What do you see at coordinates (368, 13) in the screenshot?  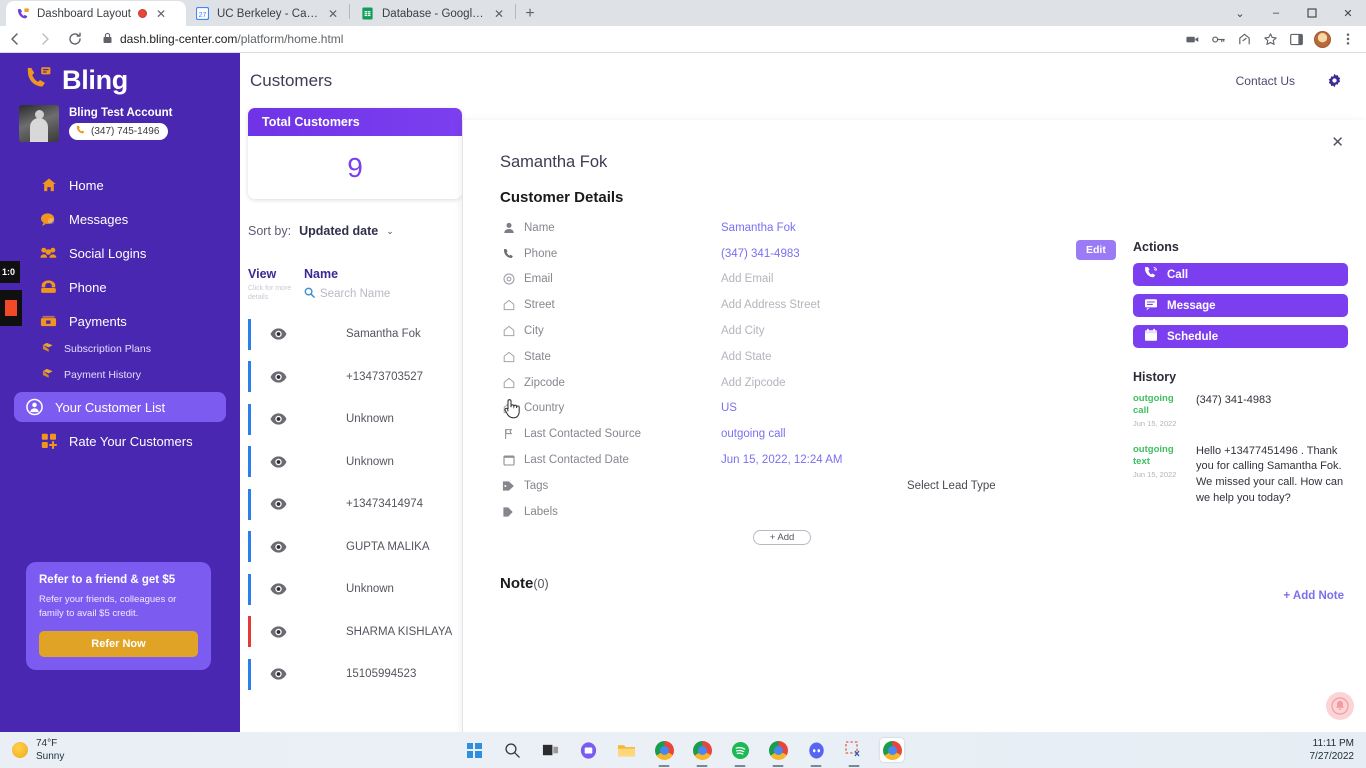 I see `google-sheets-icon` at bounding box center [368, 13].